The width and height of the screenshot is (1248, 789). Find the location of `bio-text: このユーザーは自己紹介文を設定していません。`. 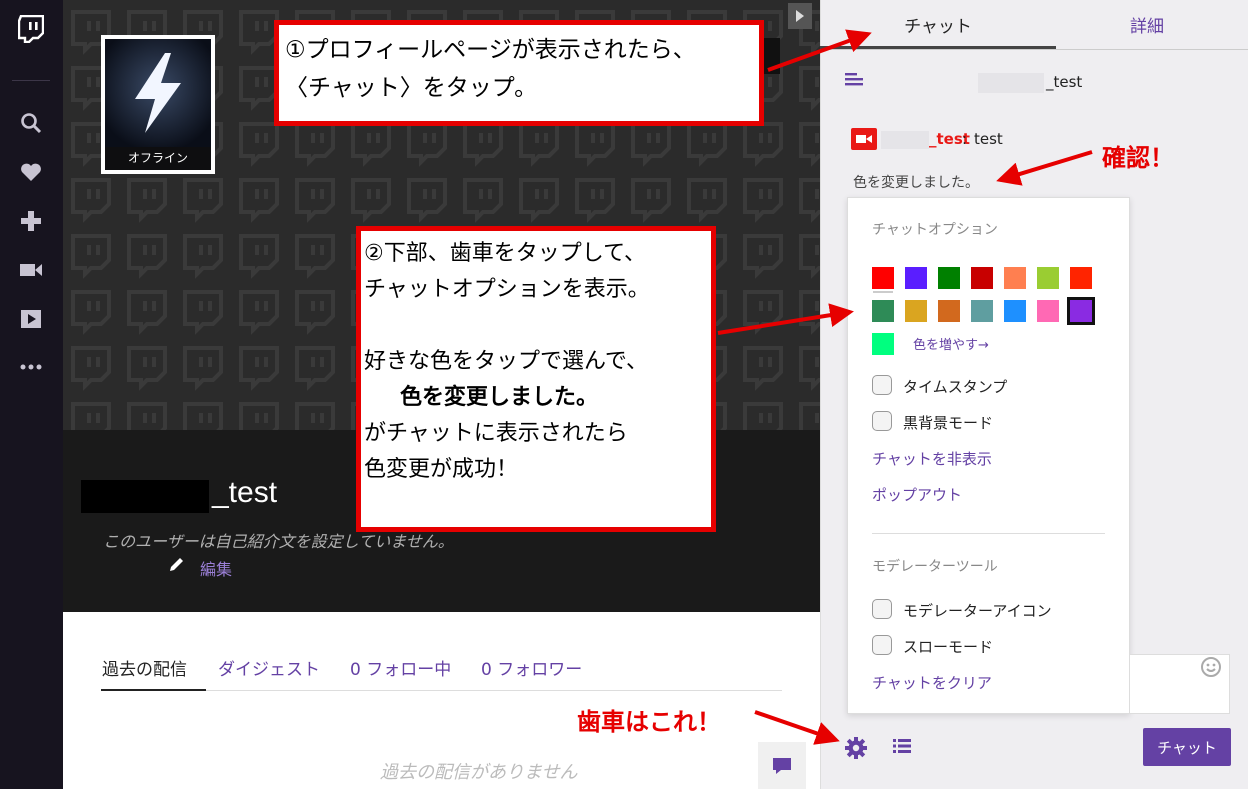

bio-text: このユーザーは自己紹介文を設定していません。 is located at coordinates (278, 541).